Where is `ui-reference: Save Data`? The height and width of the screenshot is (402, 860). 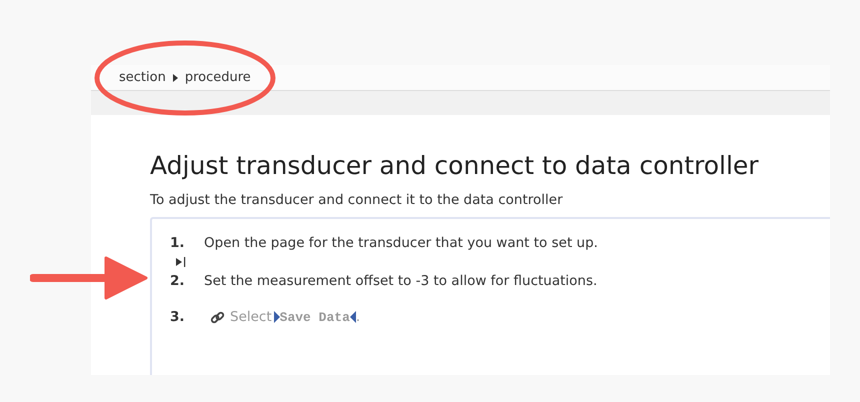 ui-reference: Save Data is located at coordinates (315, 317).